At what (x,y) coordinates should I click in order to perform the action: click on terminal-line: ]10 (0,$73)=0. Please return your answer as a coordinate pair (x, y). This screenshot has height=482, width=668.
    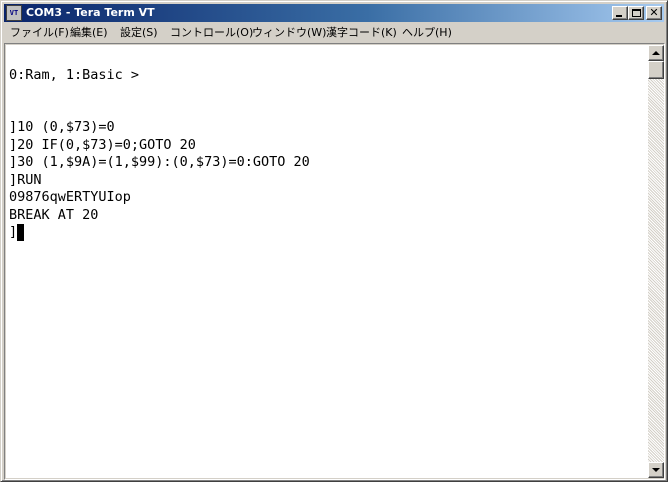
    Looking at the image, I should click on (62, 127).